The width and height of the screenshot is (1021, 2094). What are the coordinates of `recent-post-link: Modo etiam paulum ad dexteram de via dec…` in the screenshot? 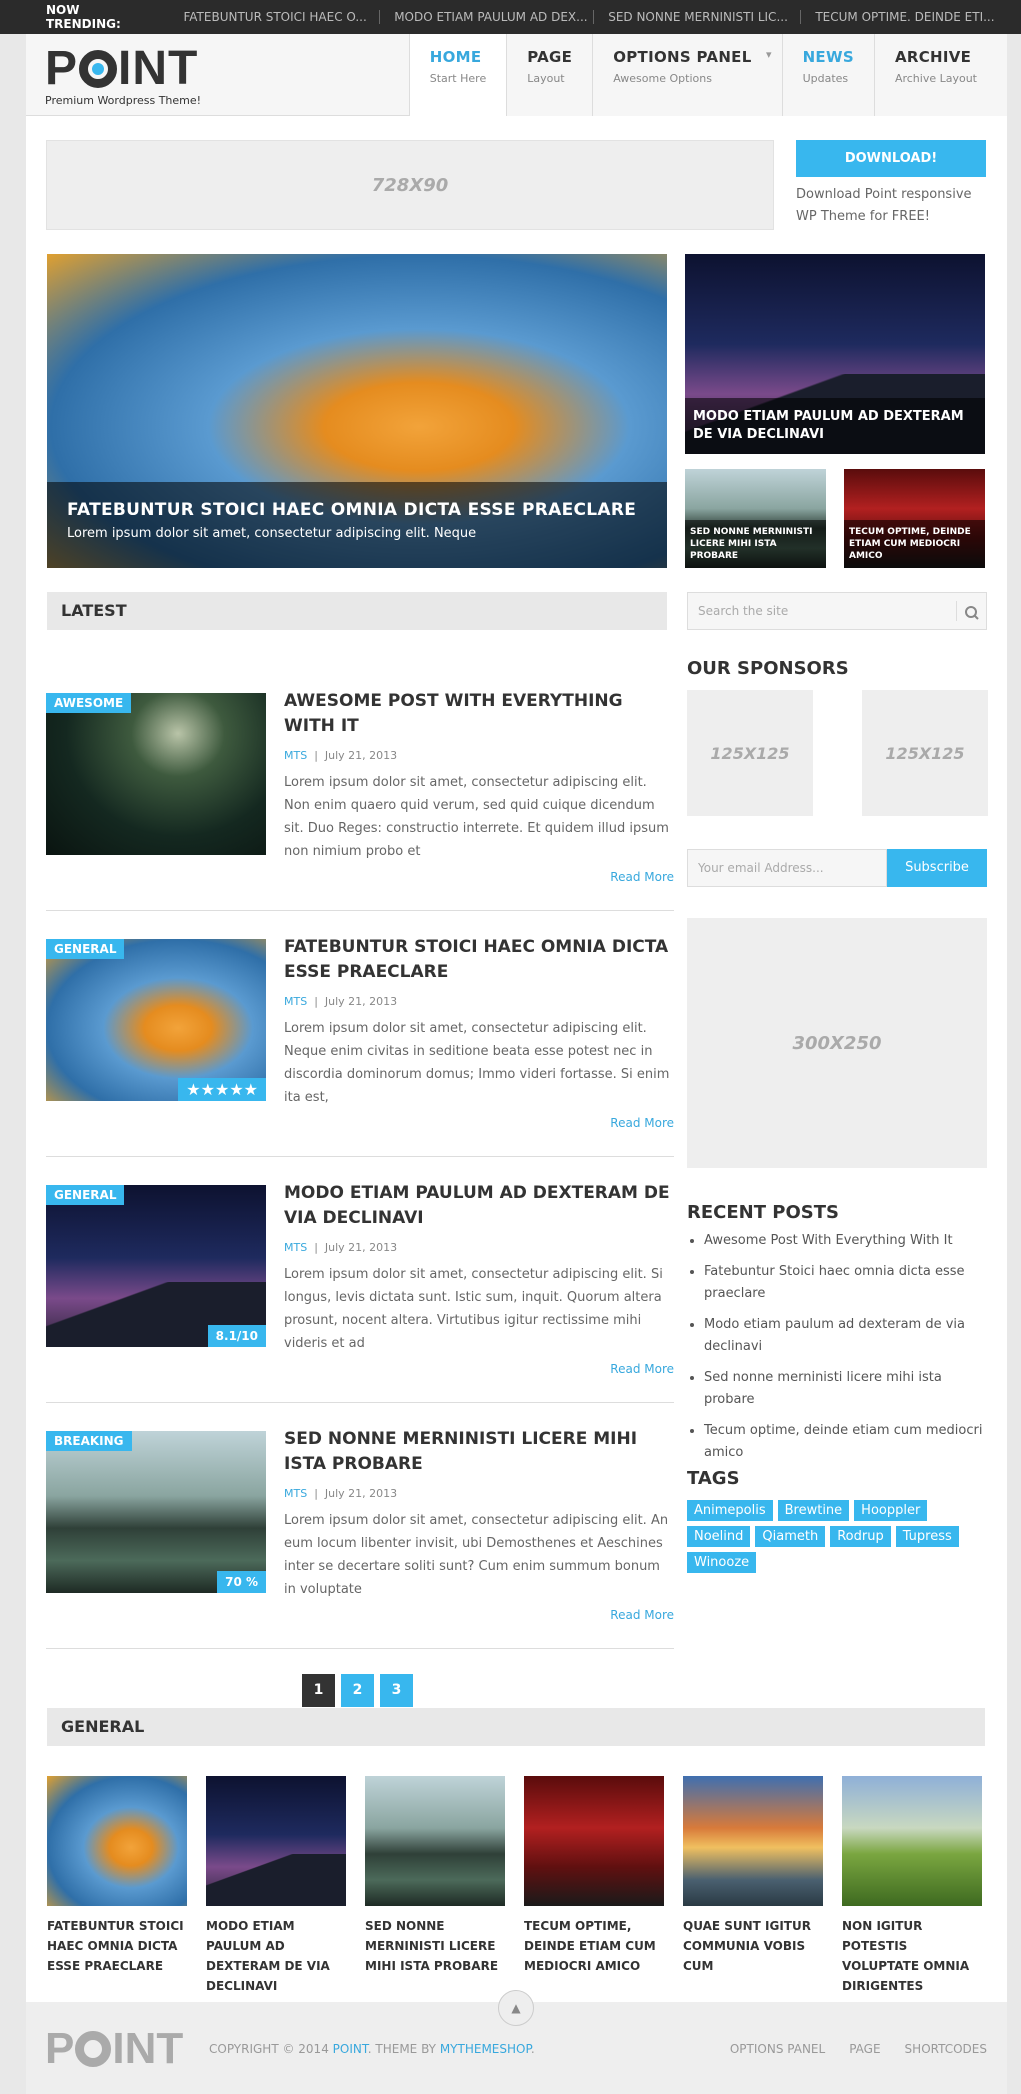 It's located at (846, 1336).